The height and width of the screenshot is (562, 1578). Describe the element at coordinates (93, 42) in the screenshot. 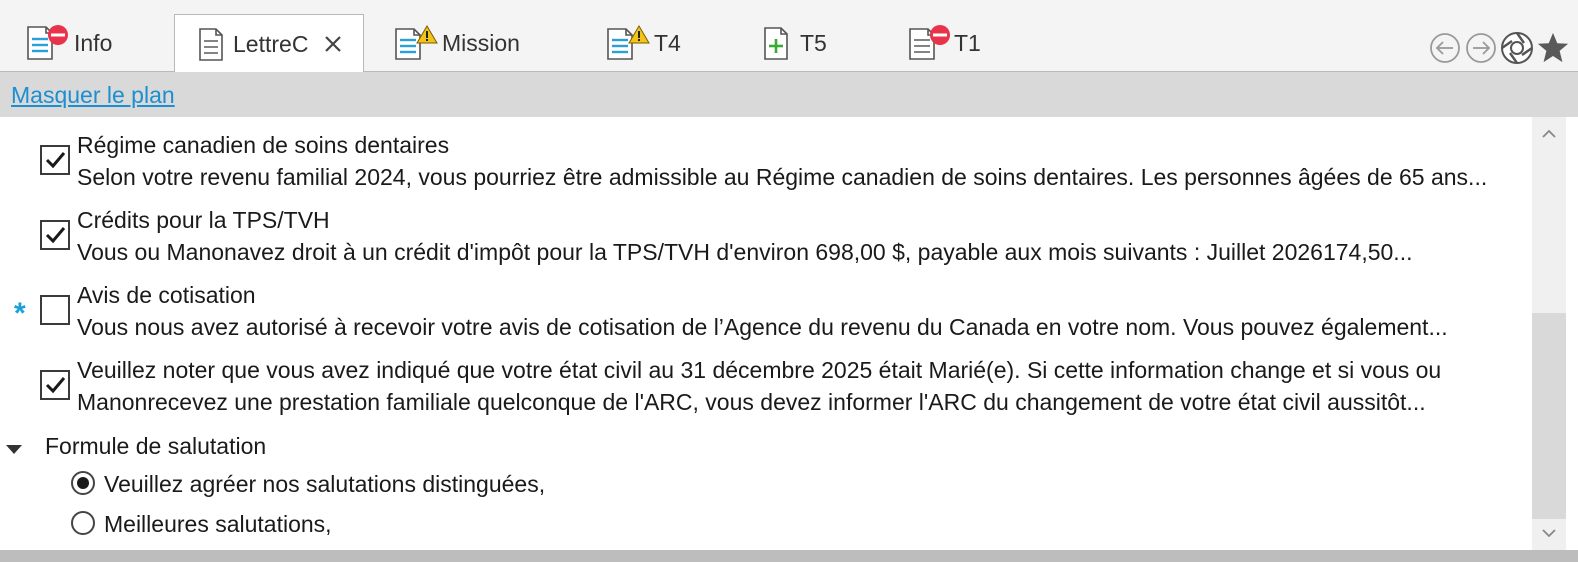

I see `tab-label: Info` at that location.